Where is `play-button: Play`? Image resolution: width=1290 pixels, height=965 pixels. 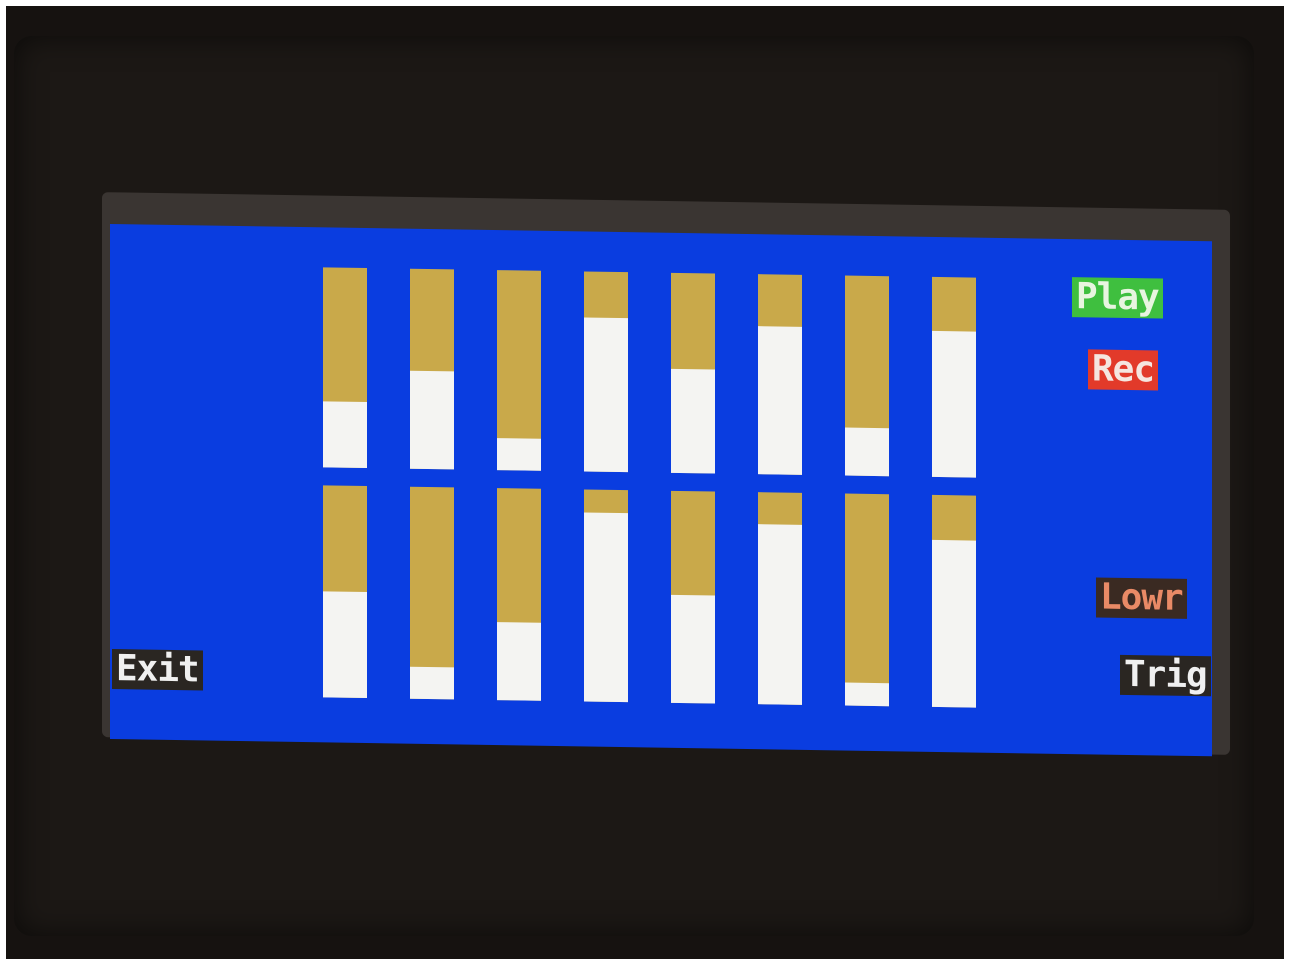 play-button: Play is located at coordinates (1117, 297).